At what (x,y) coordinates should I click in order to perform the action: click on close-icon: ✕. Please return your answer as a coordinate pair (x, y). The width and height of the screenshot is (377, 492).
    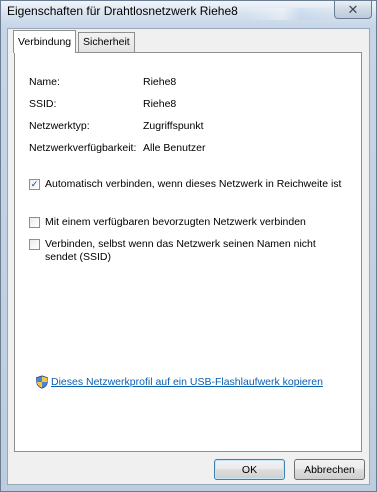
    Looking at the image, I should click on (353, 9).